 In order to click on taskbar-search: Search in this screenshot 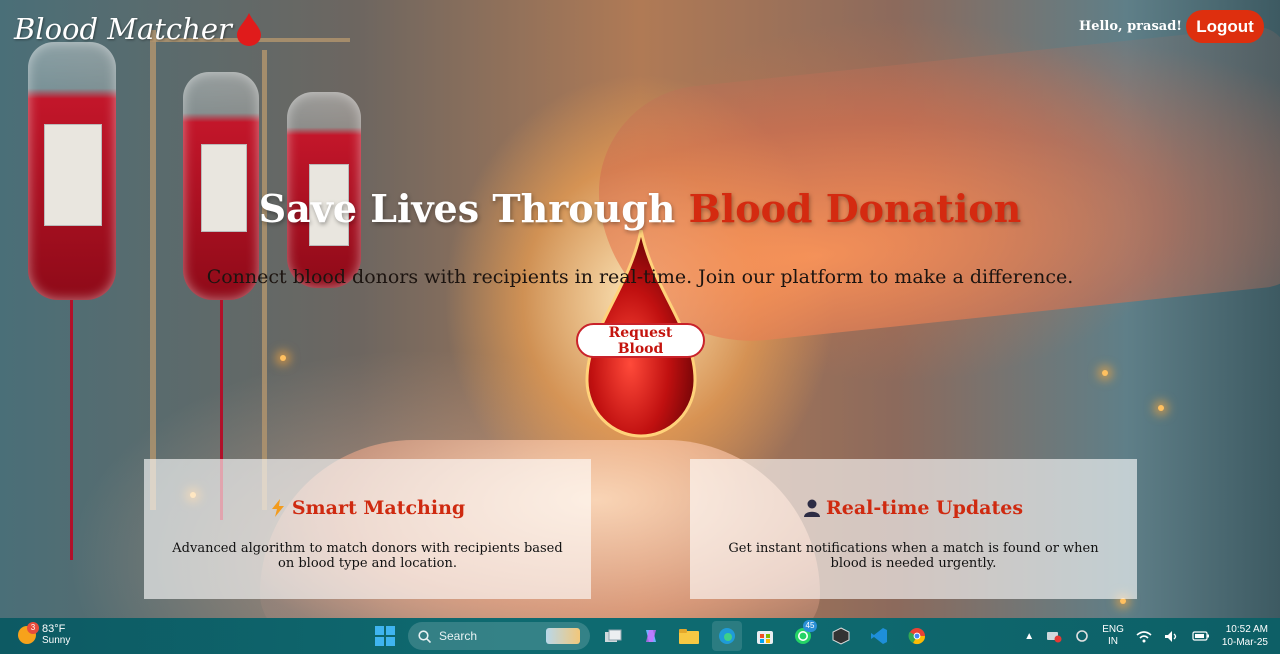, I will do `click(499, 636)`.